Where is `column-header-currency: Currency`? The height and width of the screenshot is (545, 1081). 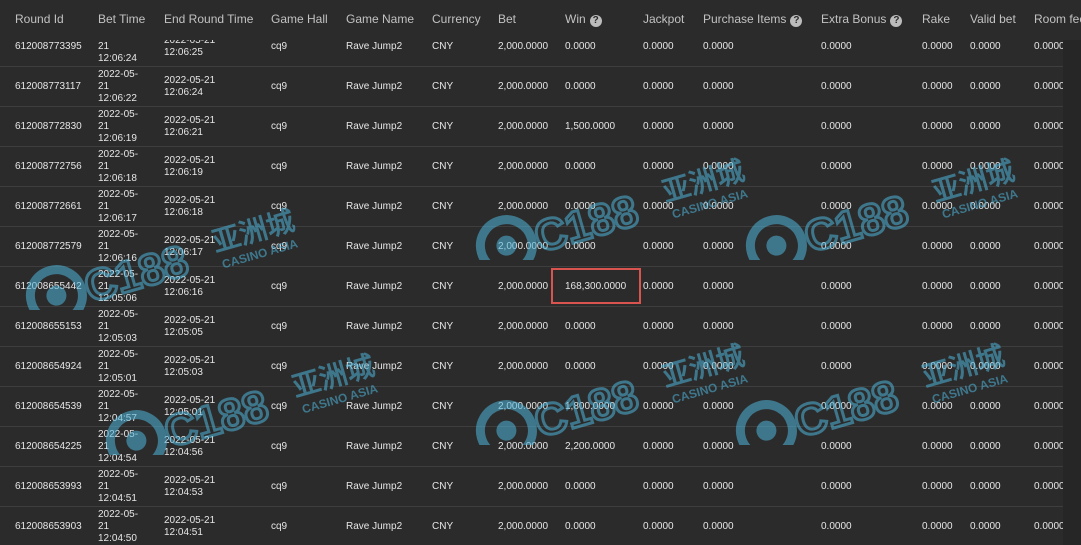
column-header-currency: Currency is located at coordinates (456, 19).